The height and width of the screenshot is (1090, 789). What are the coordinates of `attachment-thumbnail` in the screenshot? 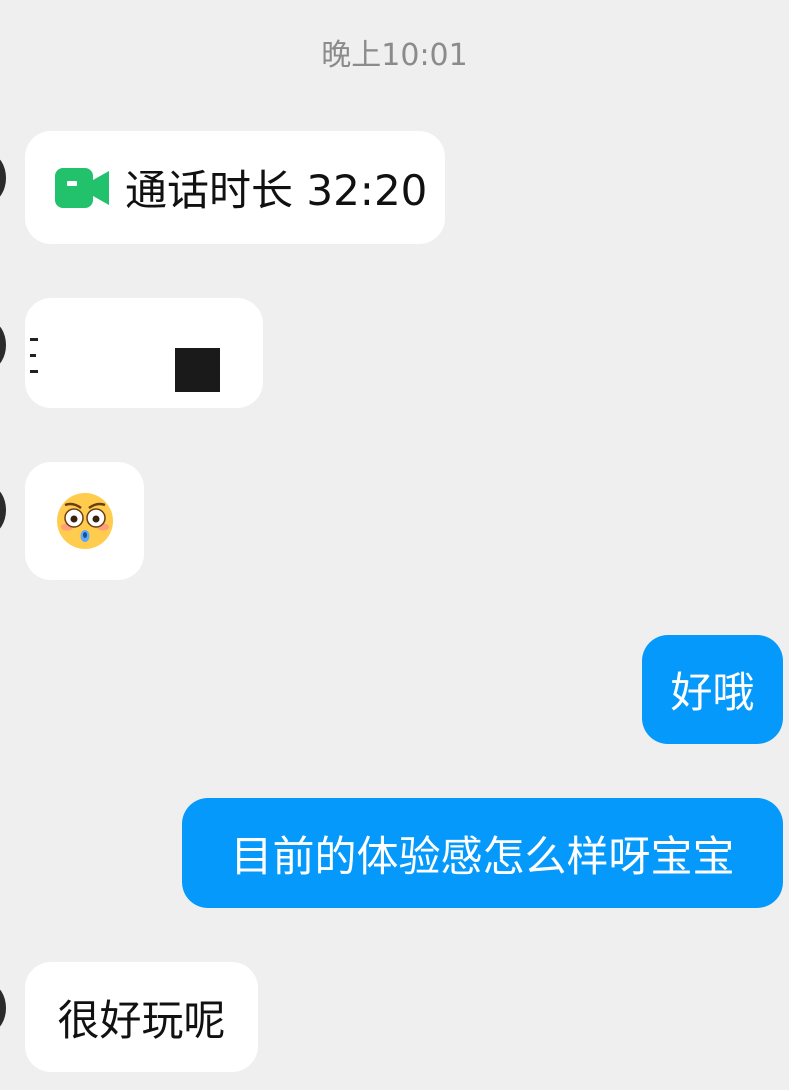 It's located at (197, 370).